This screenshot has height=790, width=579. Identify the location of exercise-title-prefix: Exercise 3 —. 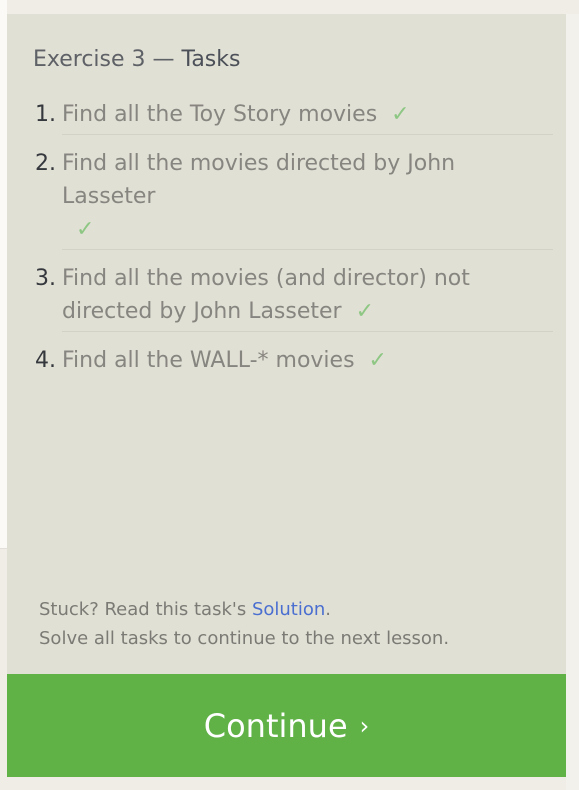
(107, 59).